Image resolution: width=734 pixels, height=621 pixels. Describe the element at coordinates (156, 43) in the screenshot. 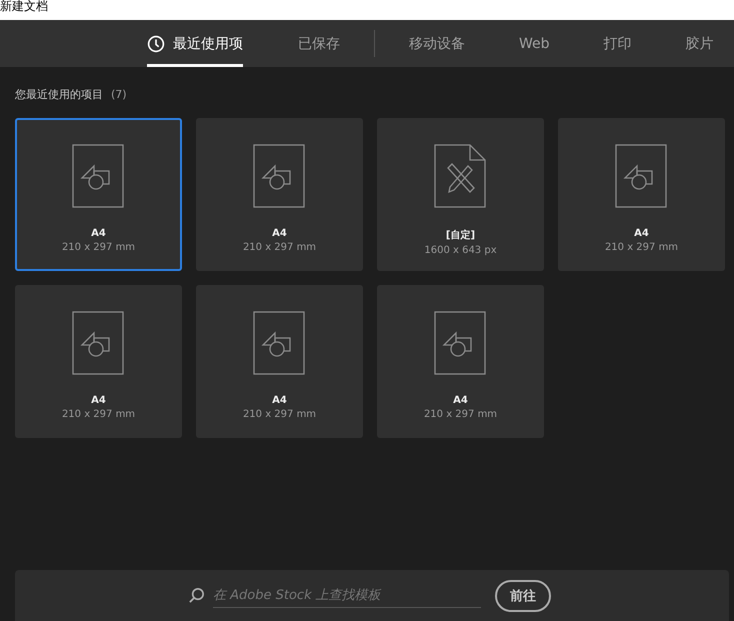

I see `clock-icon` at that location.